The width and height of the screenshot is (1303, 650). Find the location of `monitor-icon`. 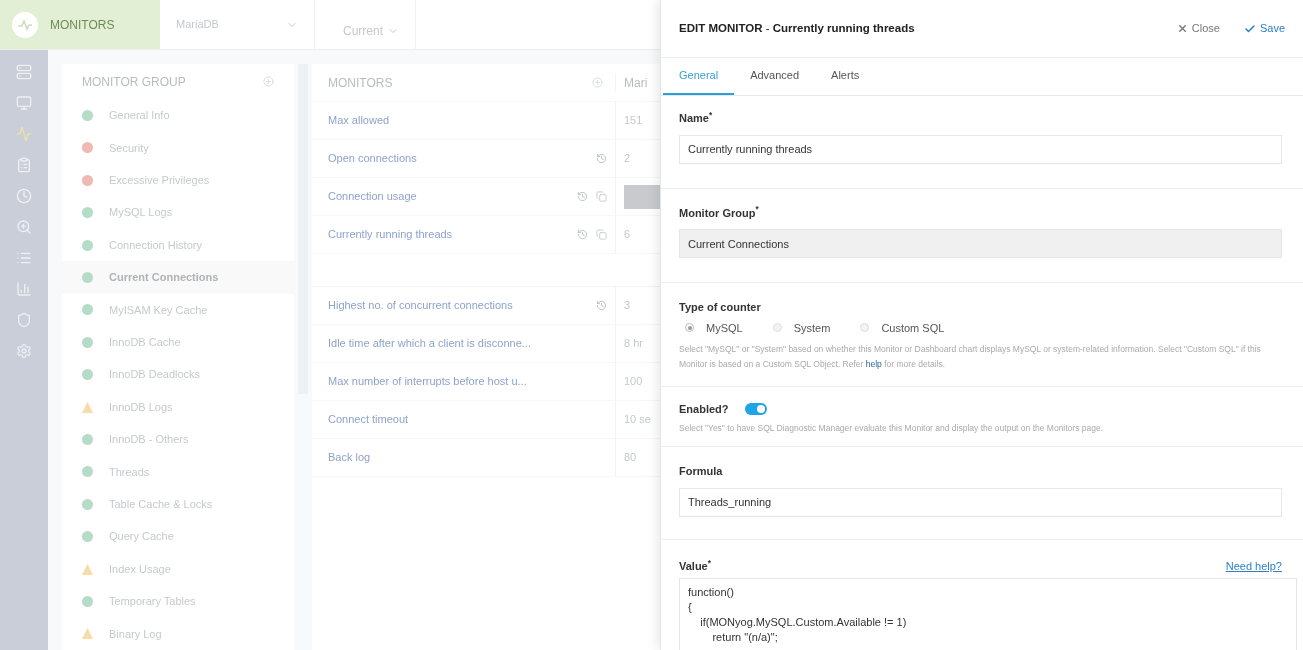

monitor-icon is located at coordinates (24, 103).